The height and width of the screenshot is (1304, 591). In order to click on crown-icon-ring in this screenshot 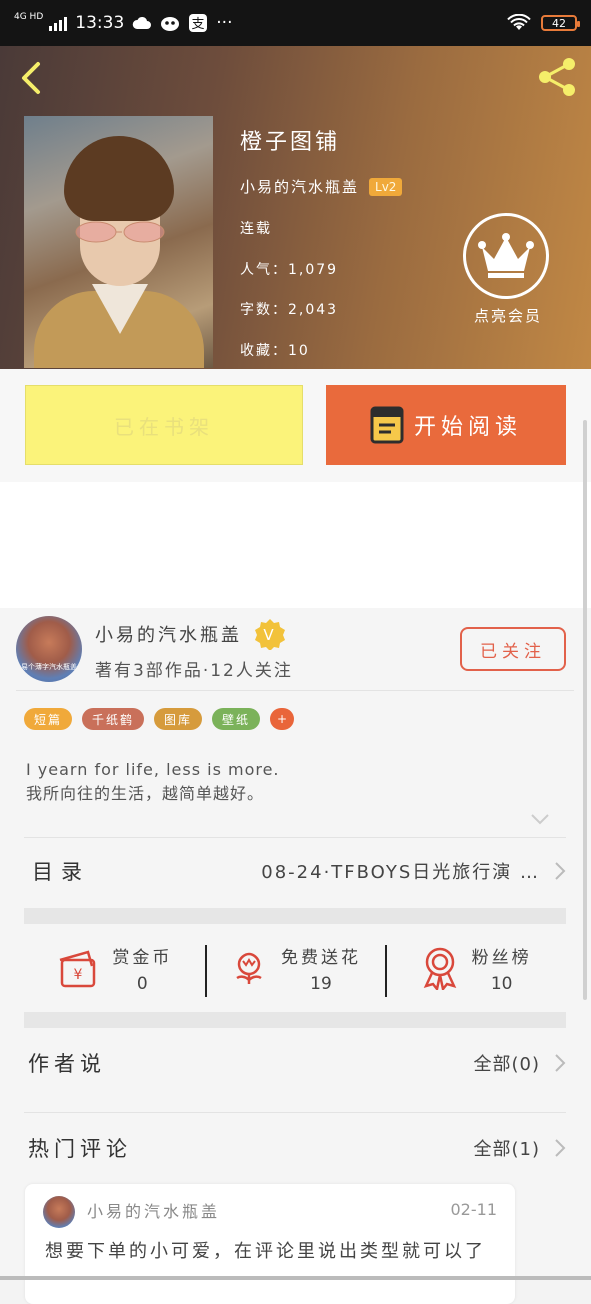, I will do `click(506, 256)`.